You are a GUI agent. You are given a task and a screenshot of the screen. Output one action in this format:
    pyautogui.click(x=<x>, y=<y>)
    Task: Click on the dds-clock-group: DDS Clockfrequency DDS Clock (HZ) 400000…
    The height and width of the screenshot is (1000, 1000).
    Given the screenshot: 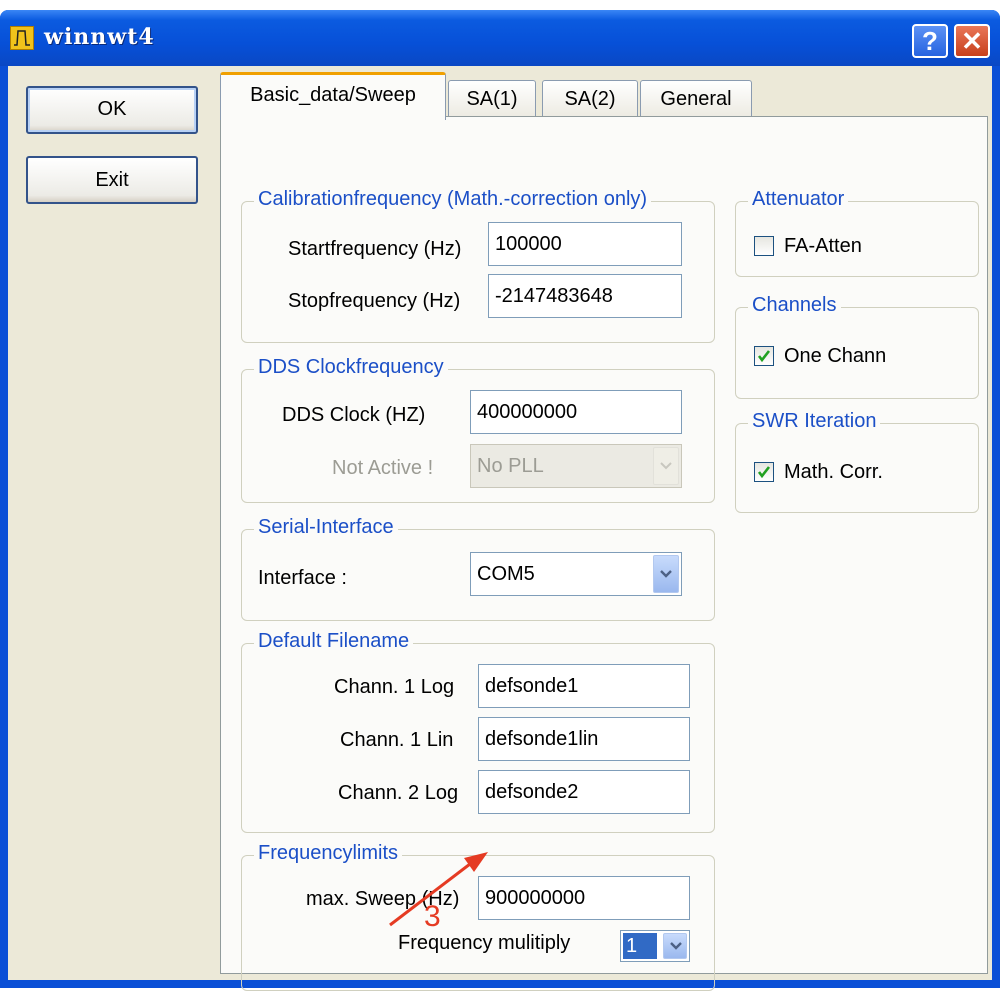 What is the action you would take?
    pyautogui.click(x=478, y=429)
    